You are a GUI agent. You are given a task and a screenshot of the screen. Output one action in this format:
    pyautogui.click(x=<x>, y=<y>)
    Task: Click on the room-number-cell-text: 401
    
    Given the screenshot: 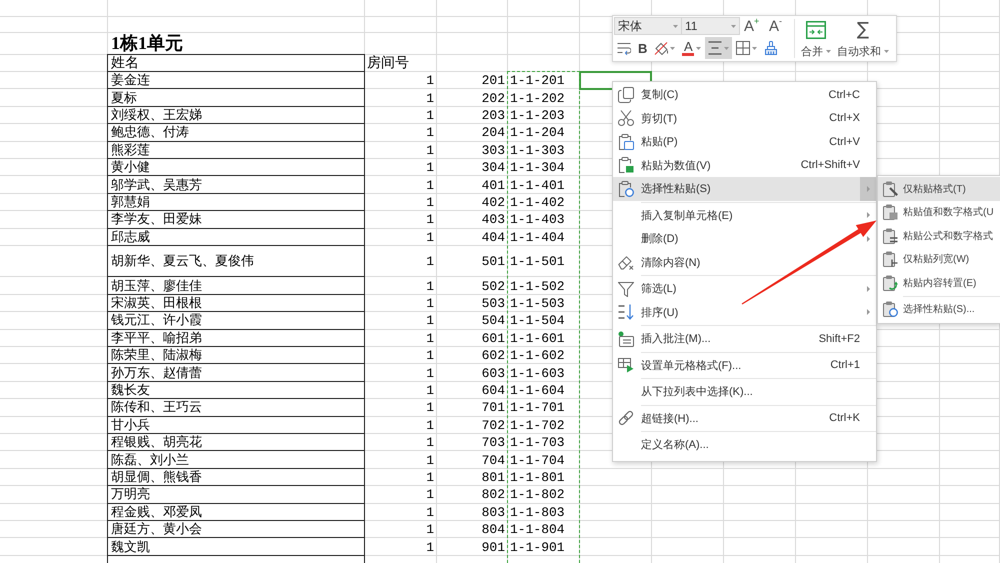 What is the action you would take?
    pyautogui.click(x=493, y=185)
    